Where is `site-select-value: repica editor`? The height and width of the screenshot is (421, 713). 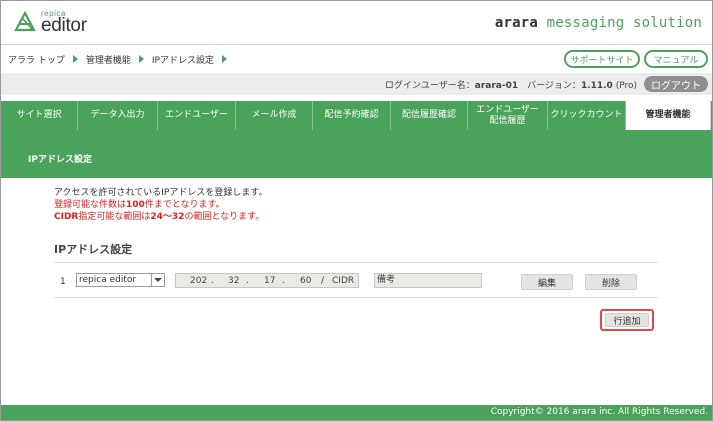 site-select-value: repica editor is located at coordinates (108, 280).